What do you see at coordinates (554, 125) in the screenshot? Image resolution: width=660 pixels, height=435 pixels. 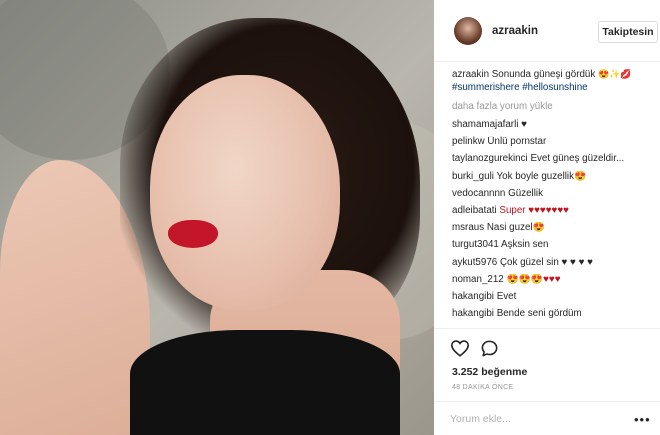 I see `list-item: shamamajafarli ♥` at bounding box center [554, 125].